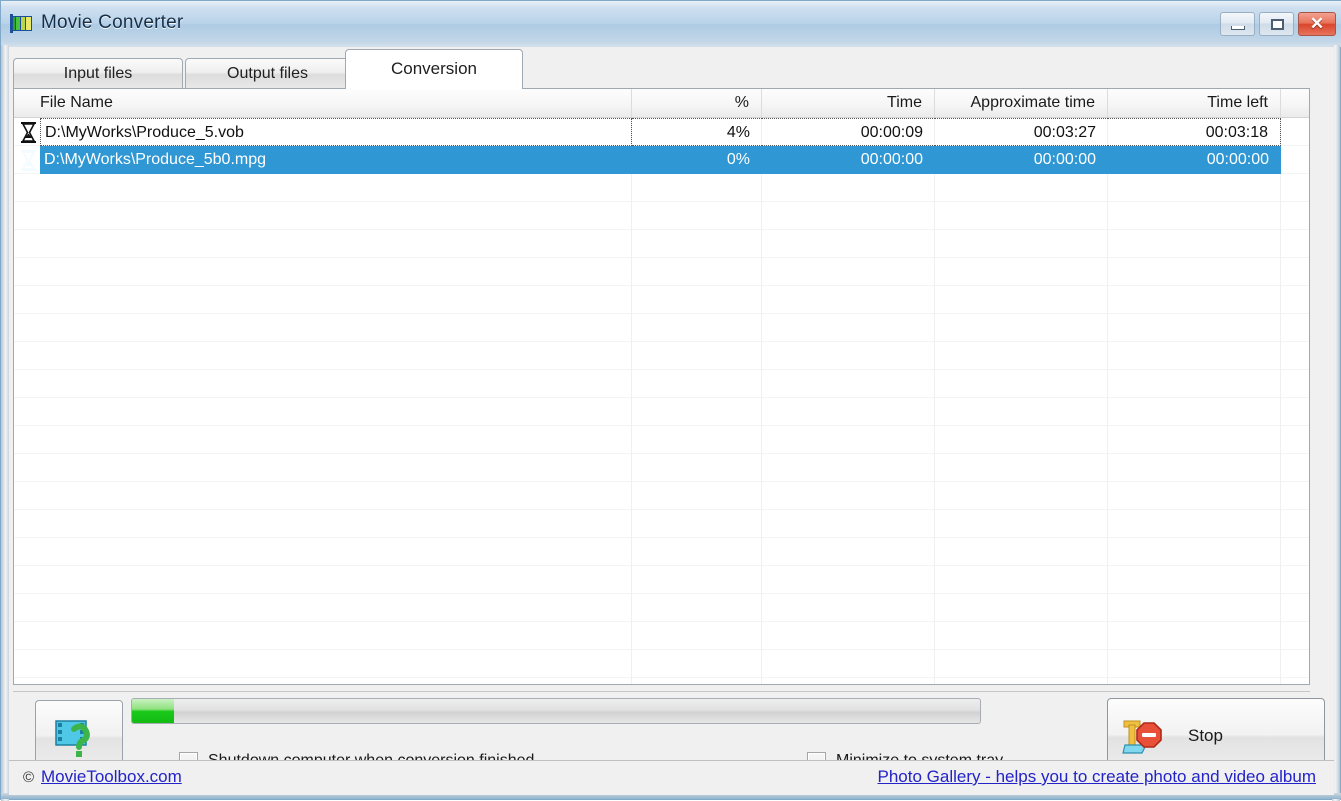 The image size is (1341, 801). Describe the element at coordinates (1238, 28) in the screenshot. I see `minimize-icon` at that location.